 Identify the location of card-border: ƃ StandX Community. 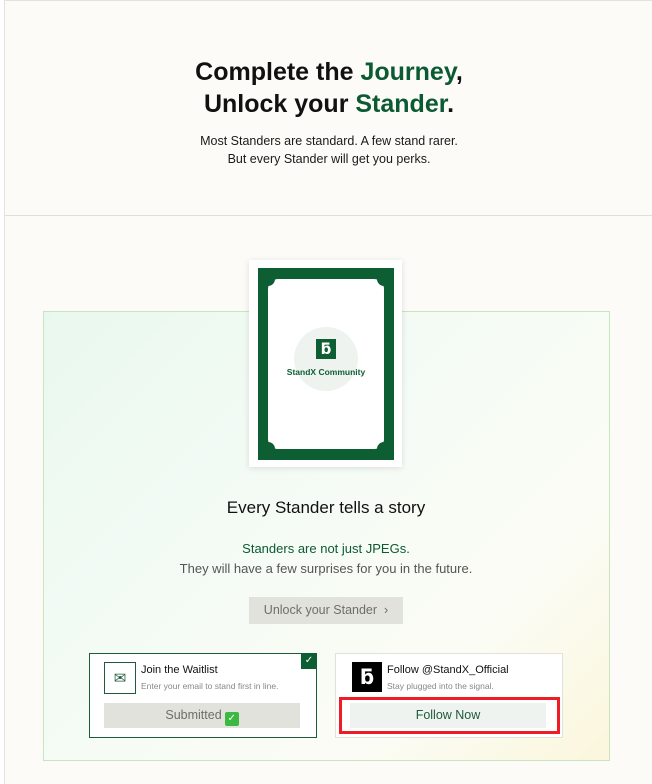
(326, 364).